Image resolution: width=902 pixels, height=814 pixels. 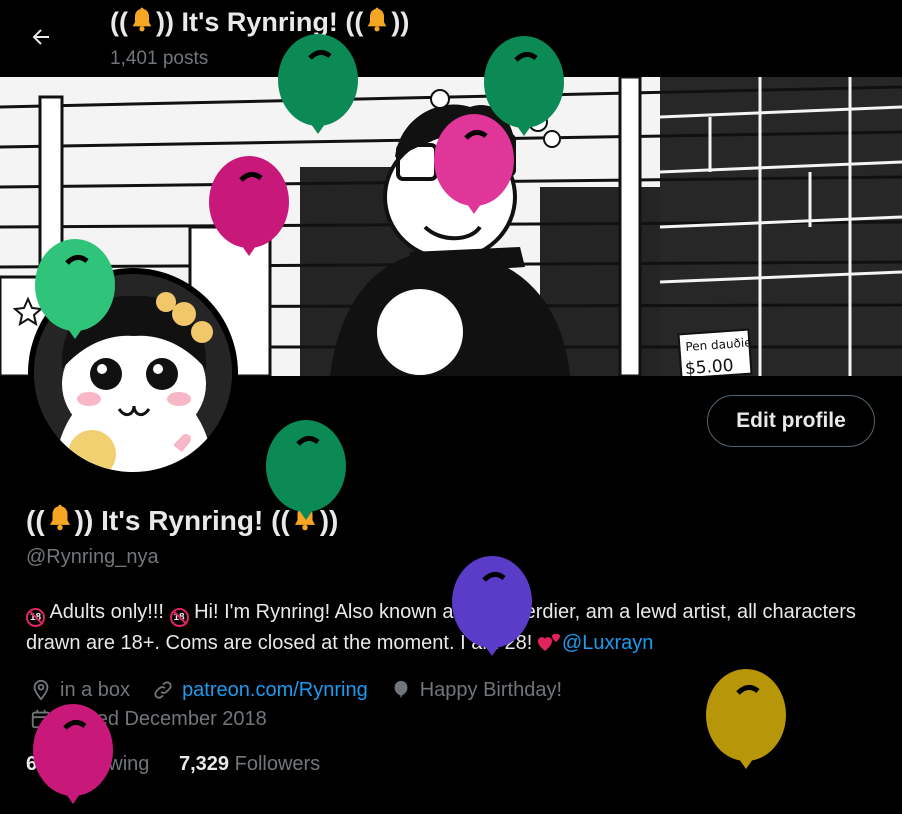 I want to click on website-link: patreon.com/Rynring, so click(x=275, y=690).